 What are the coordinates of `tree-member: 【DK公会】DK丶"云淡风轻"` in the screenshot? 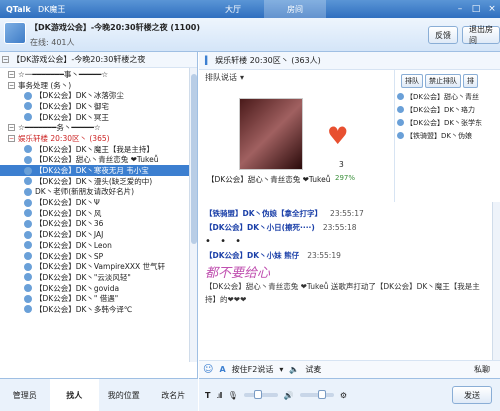 It's located at (98, 277).